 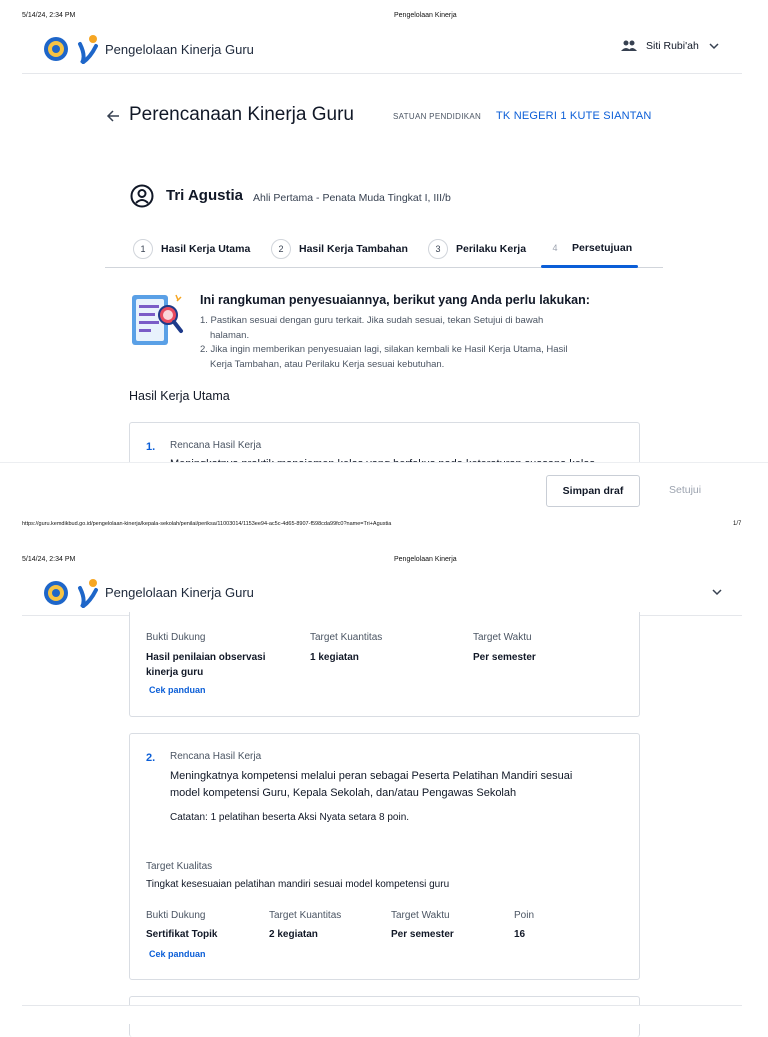 I want to click on target-kuantitas-value: 1 kegiatan, so click(x=334, y=657).